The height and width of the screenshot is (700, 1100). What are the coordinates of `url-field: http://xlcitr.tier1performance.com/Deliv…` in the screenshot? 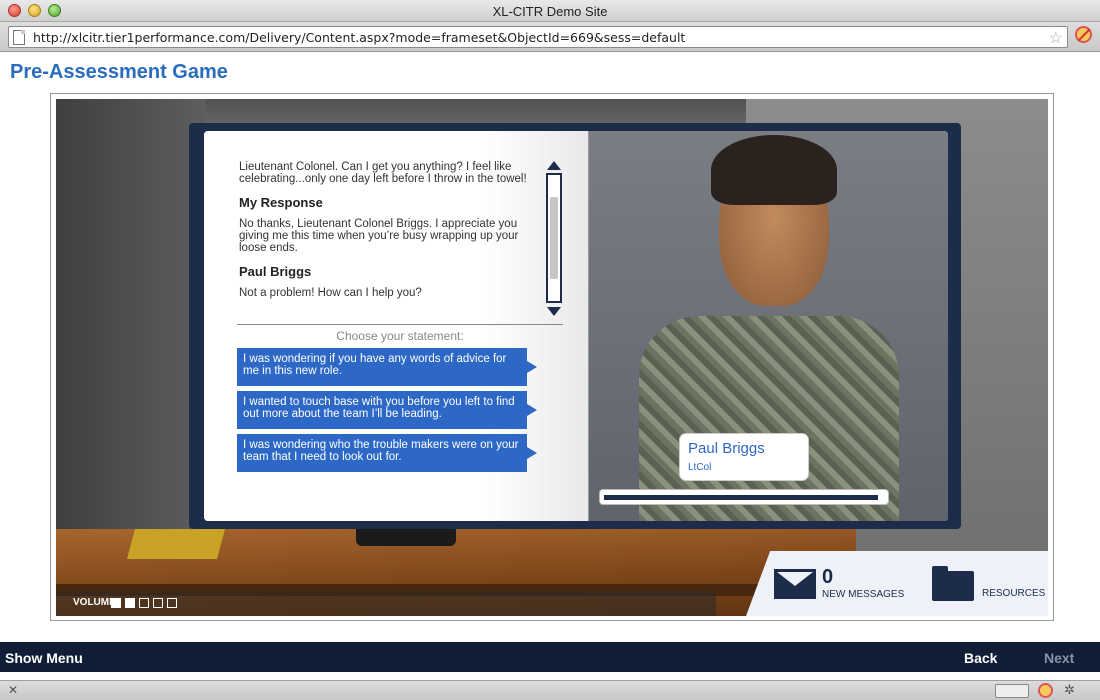 It's located at (538, 37).